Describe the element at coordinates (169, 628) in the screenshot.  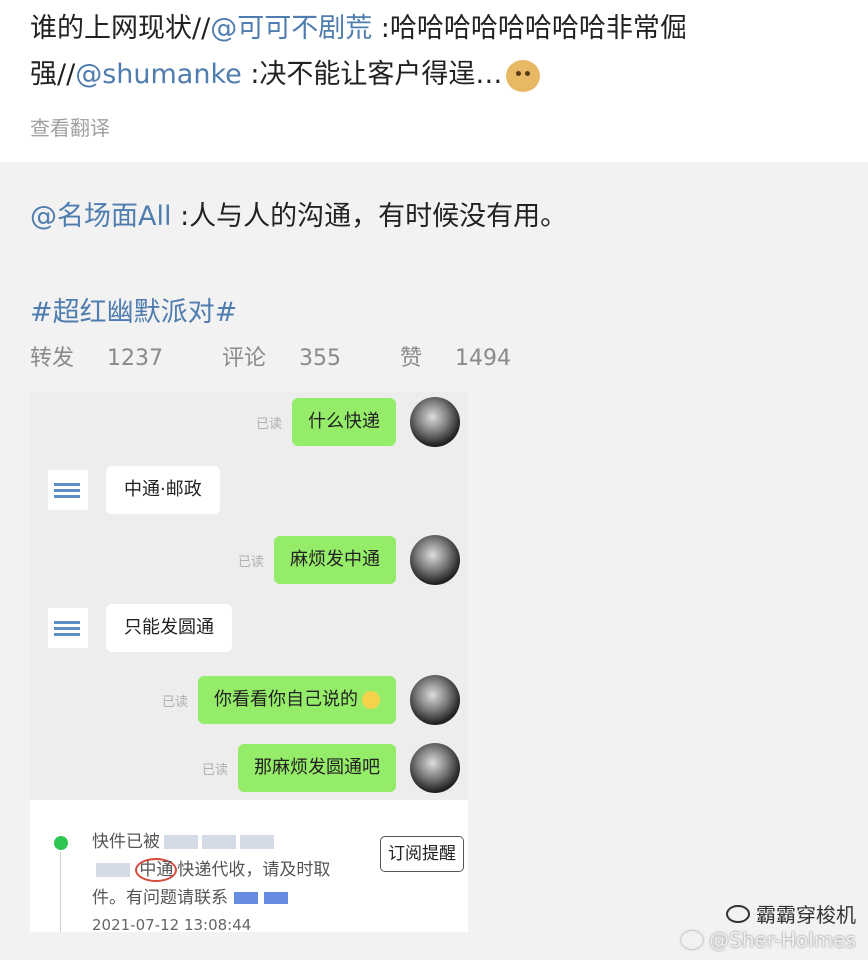
I see `chat-bubble: 只能发圆通` at that location.